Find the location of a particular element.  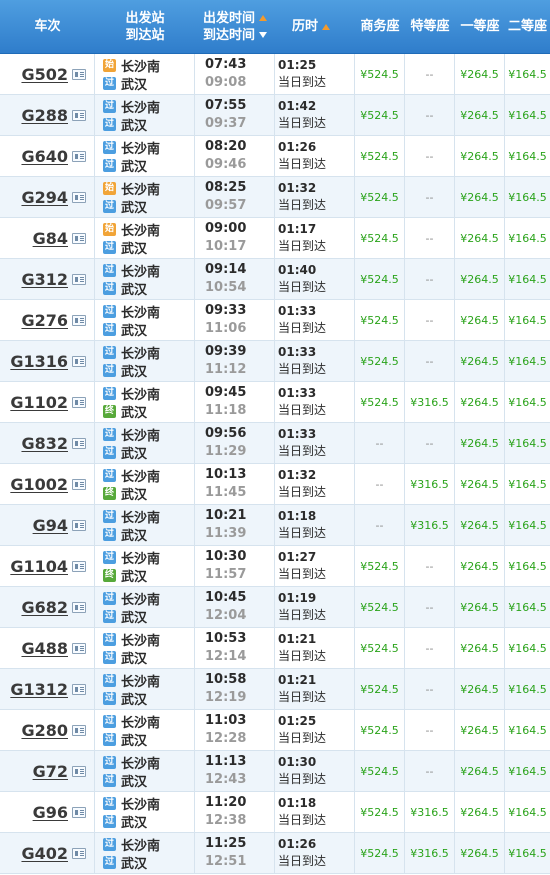

train-number-link: G294 is located at coordinates (44, 197).